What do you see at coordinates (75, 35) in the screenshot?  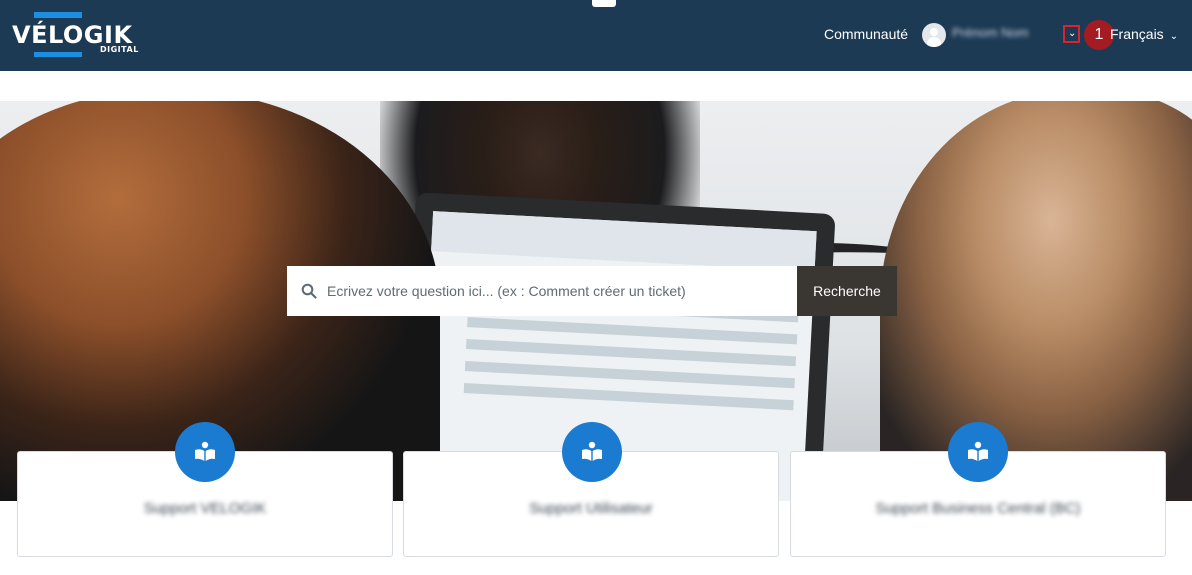 I see `velogik-logo: VÉLOGIK DIGITAL` at bounding box center [75, 35].